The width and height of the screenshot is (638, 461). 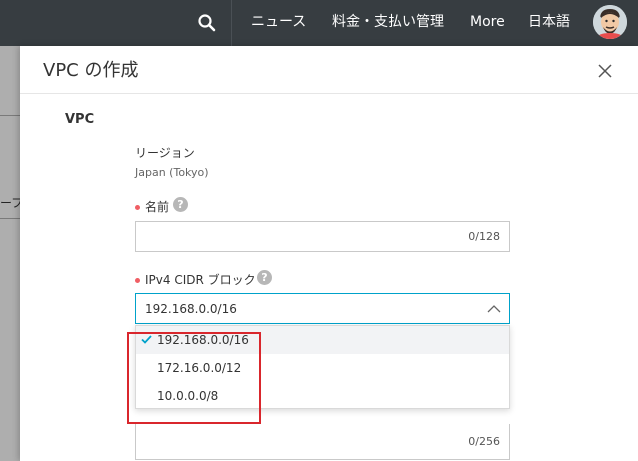 What do you see at coordinates (484, 236) in the screenshot?
I see `name-char-counter: 0/128` at bounding box center [484, 236].